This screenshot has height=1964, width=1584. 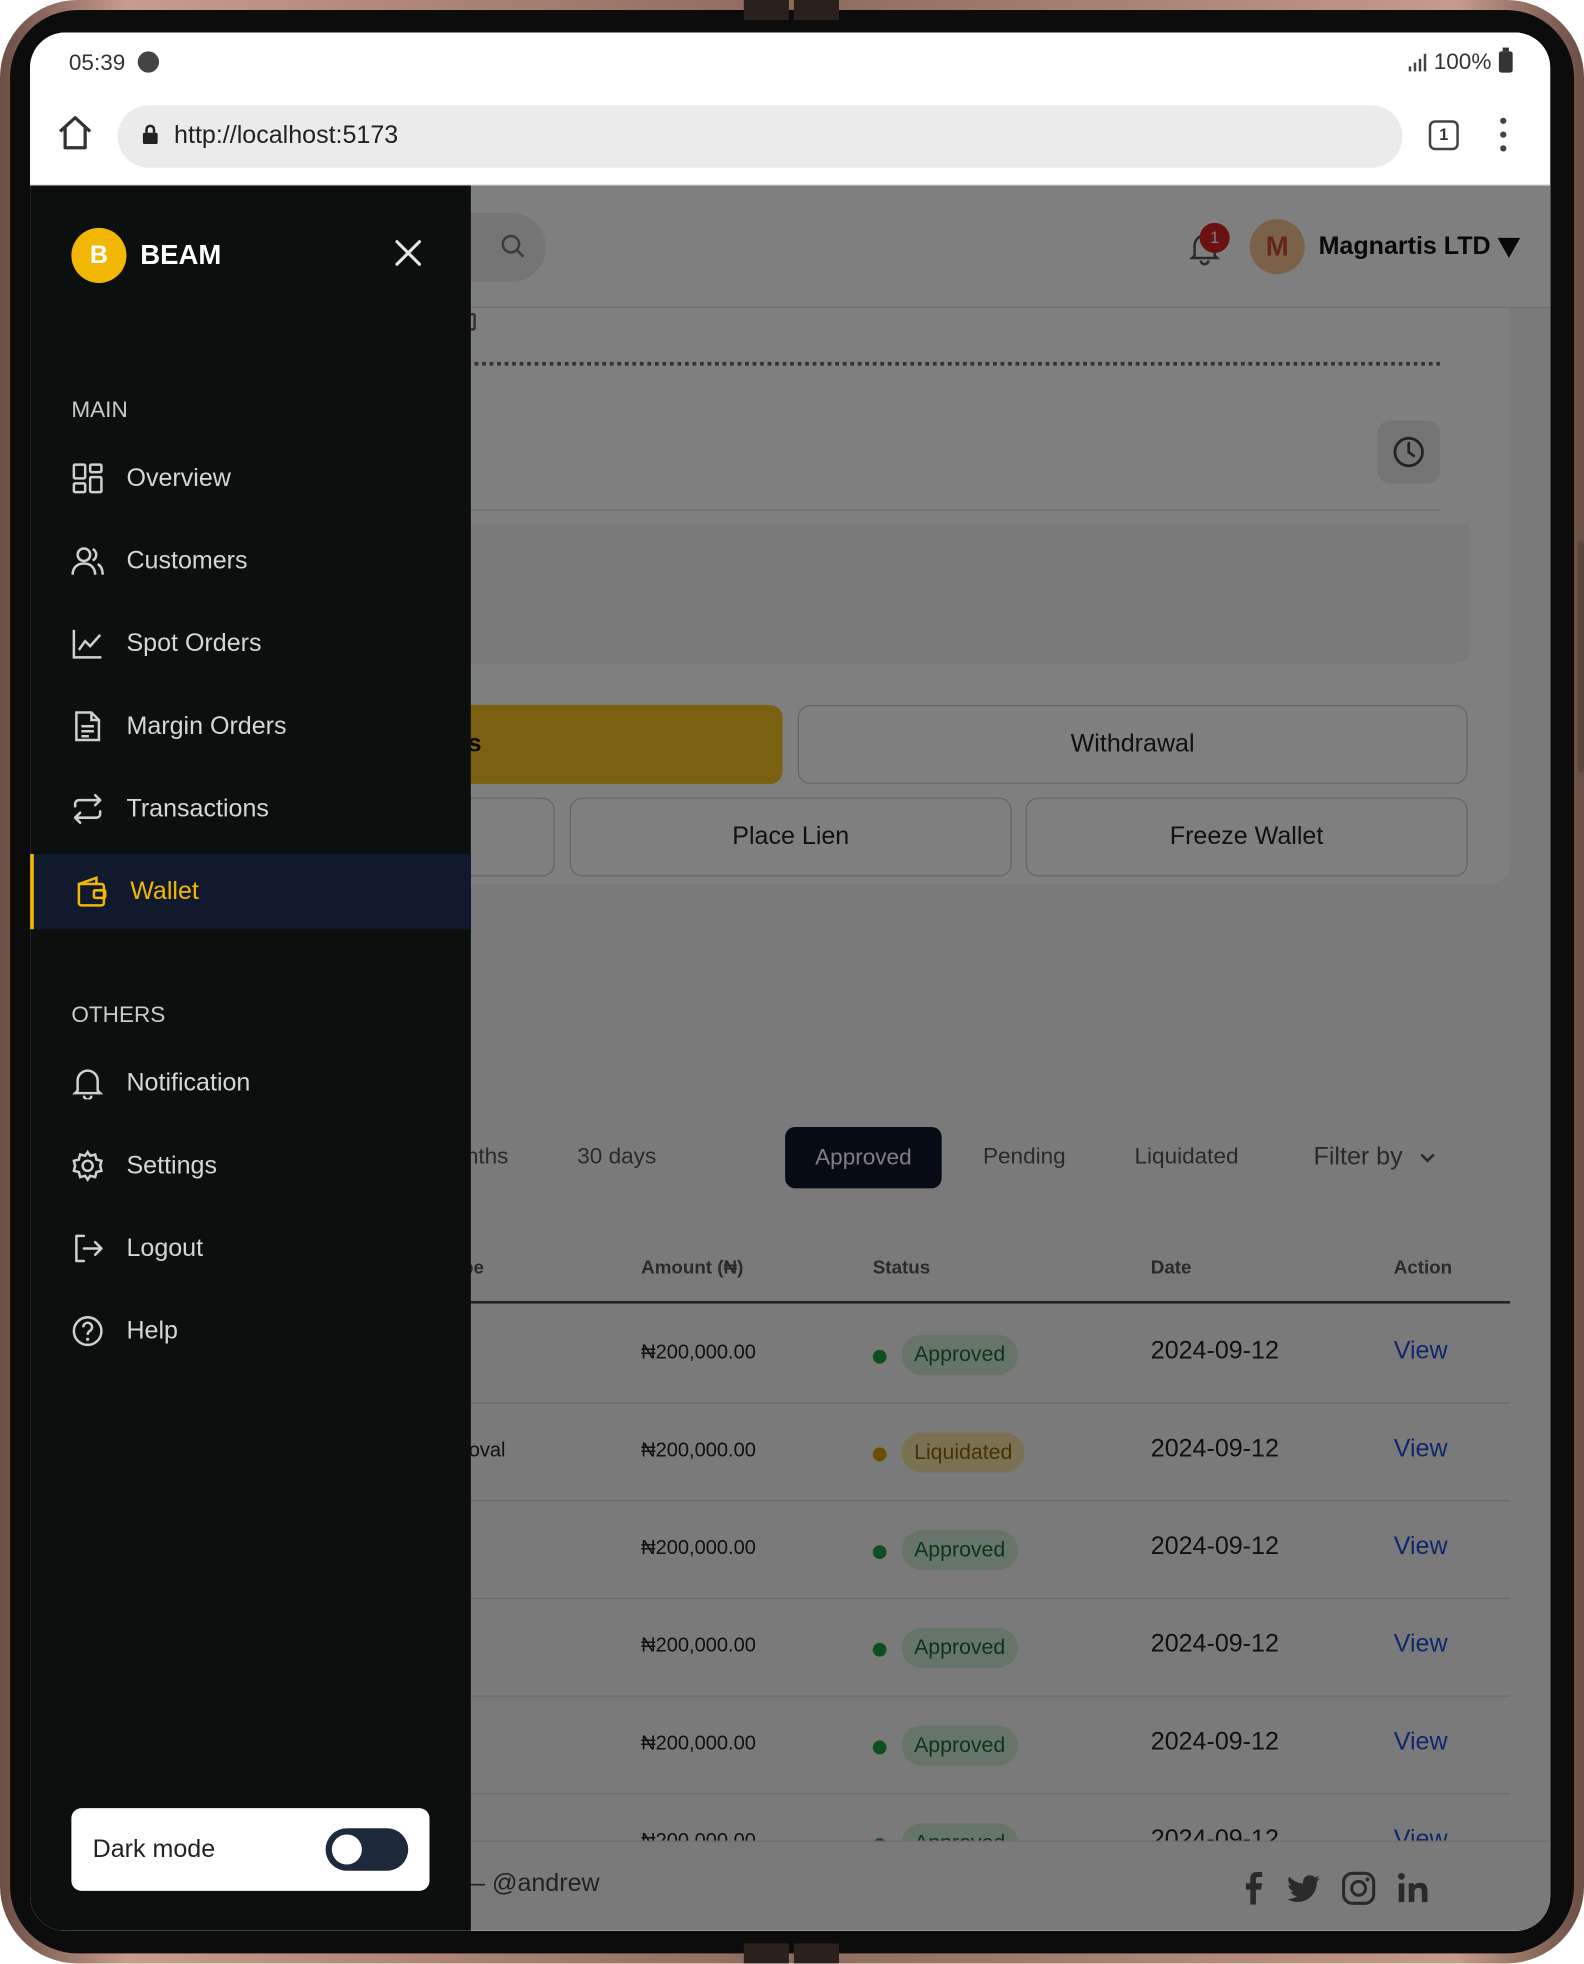 I want to click on sidebar-item-label: Logout, so click(x=165, y=1248).